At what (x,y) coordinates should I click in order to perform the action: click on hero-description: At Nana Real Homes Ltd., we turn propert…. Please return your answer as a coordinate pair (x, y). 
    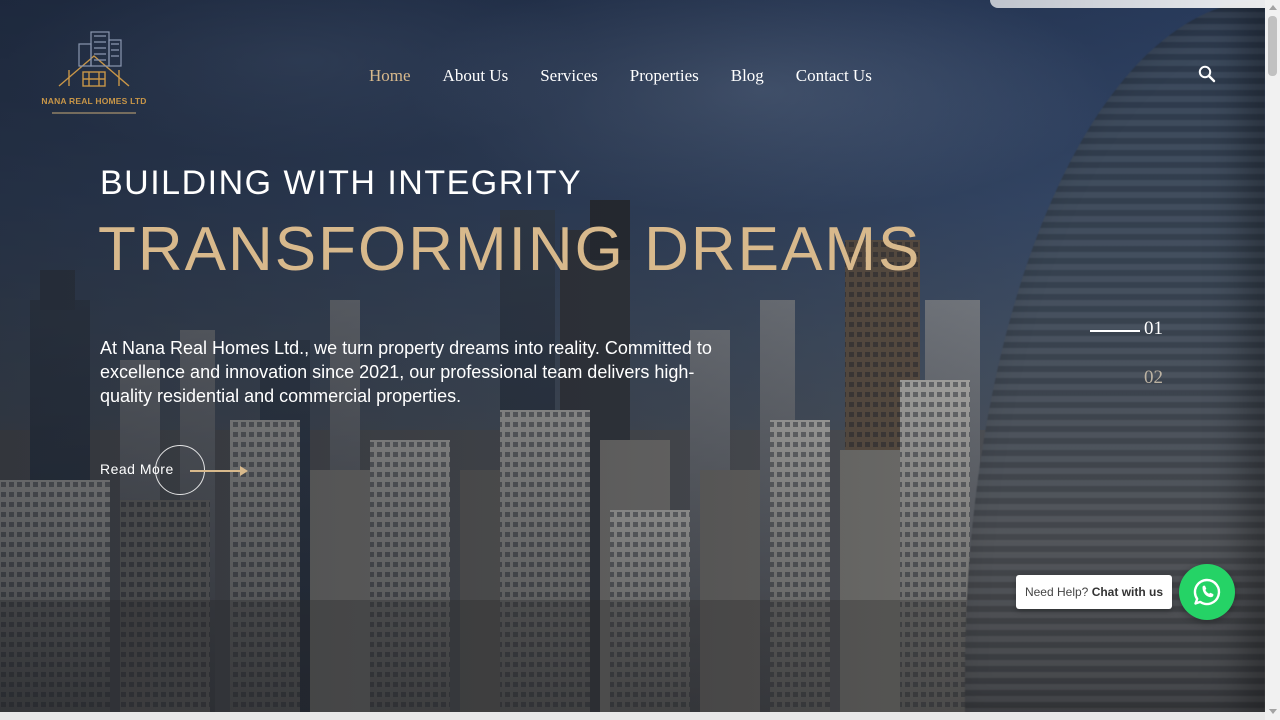
    Looking at the image, I should click on (406, 372).